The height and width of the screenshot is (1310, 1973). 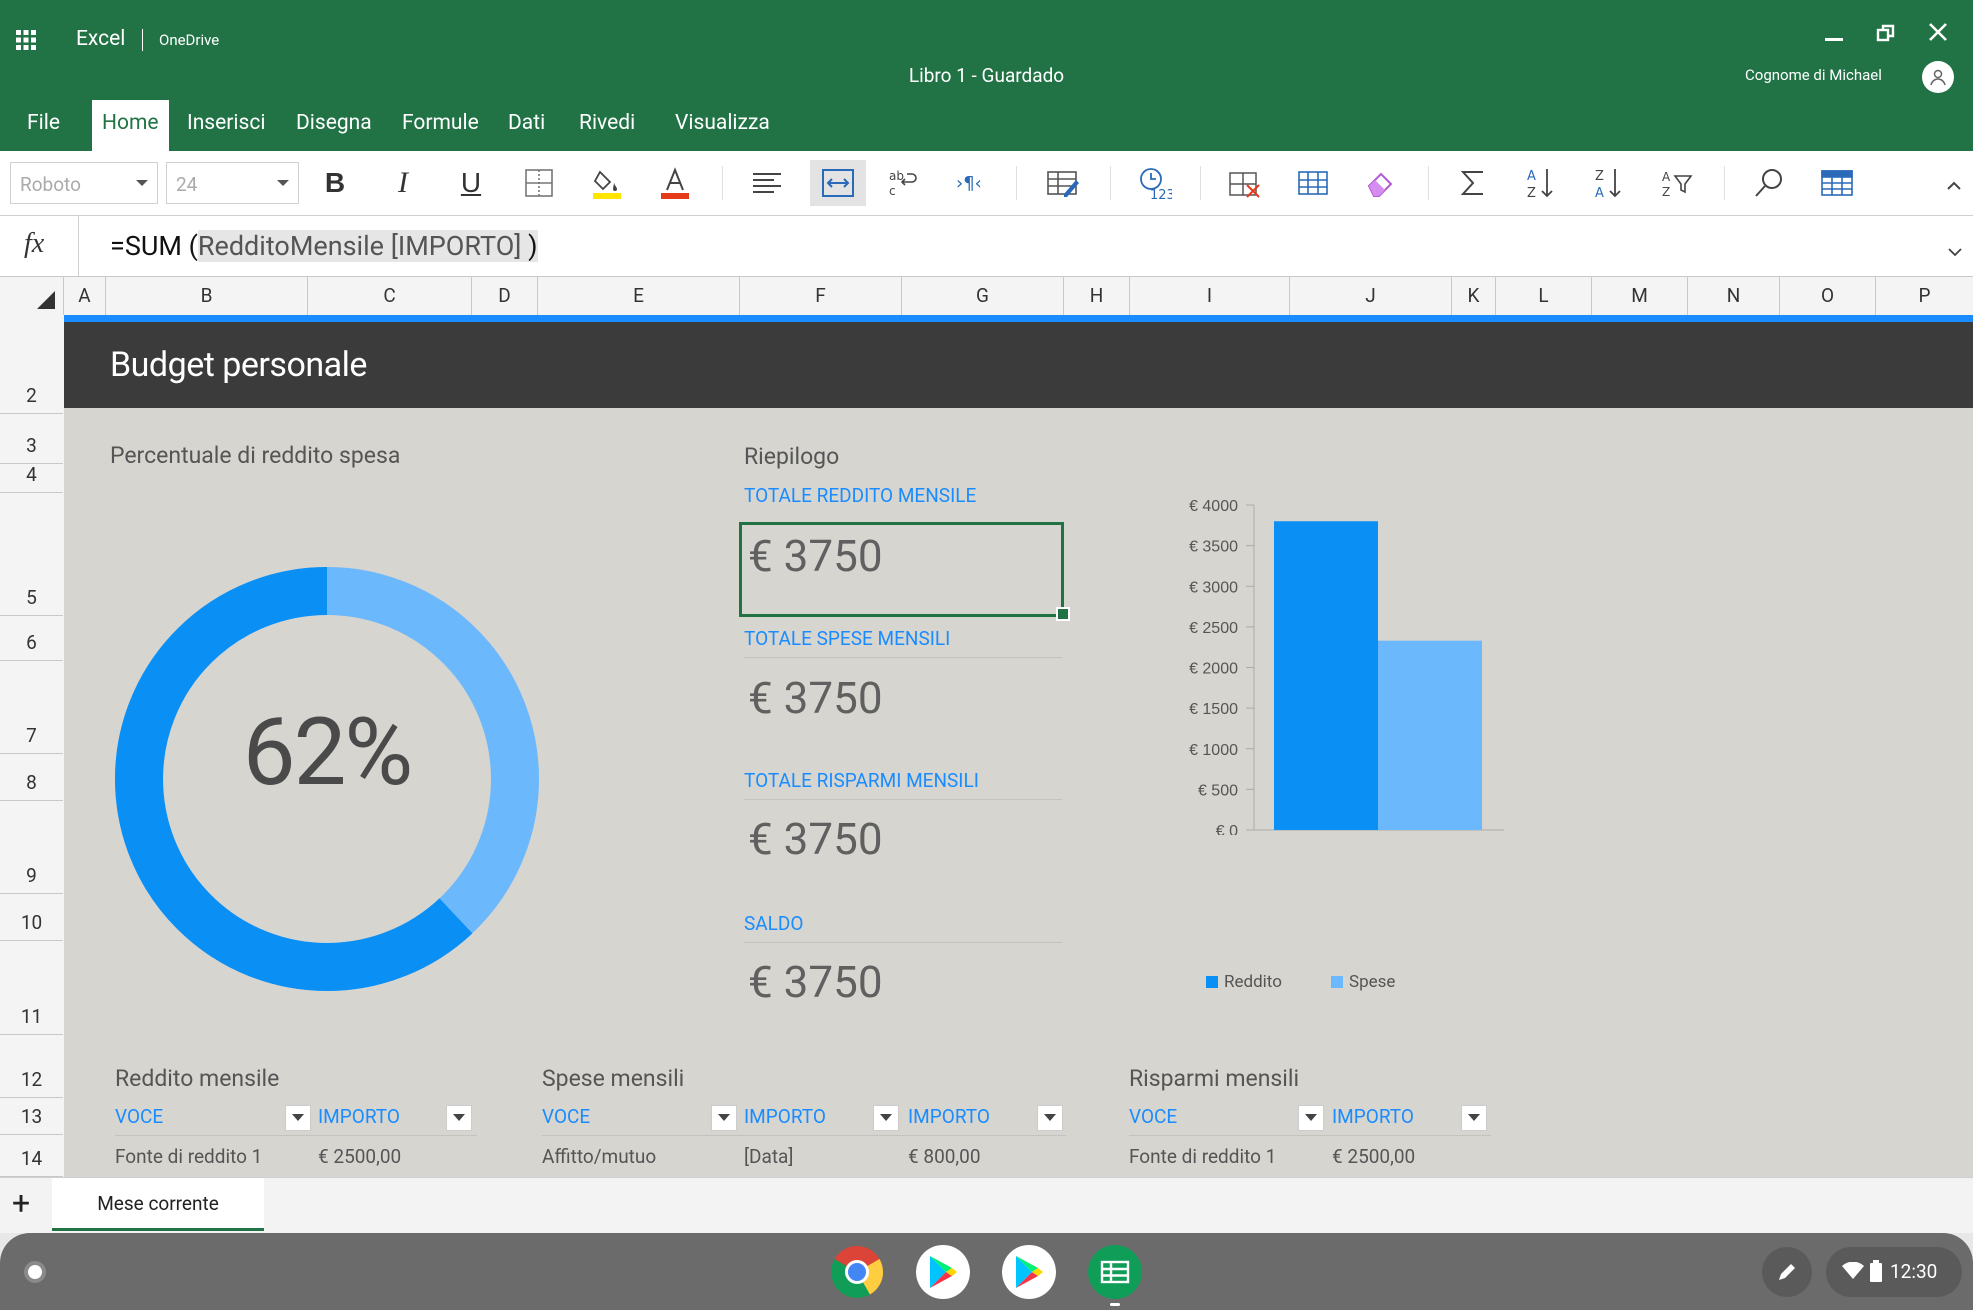 What do you see at coordinates (1886, 33) in the screenshot?
I see `restore-icon` at bounding box center [1886, 33].